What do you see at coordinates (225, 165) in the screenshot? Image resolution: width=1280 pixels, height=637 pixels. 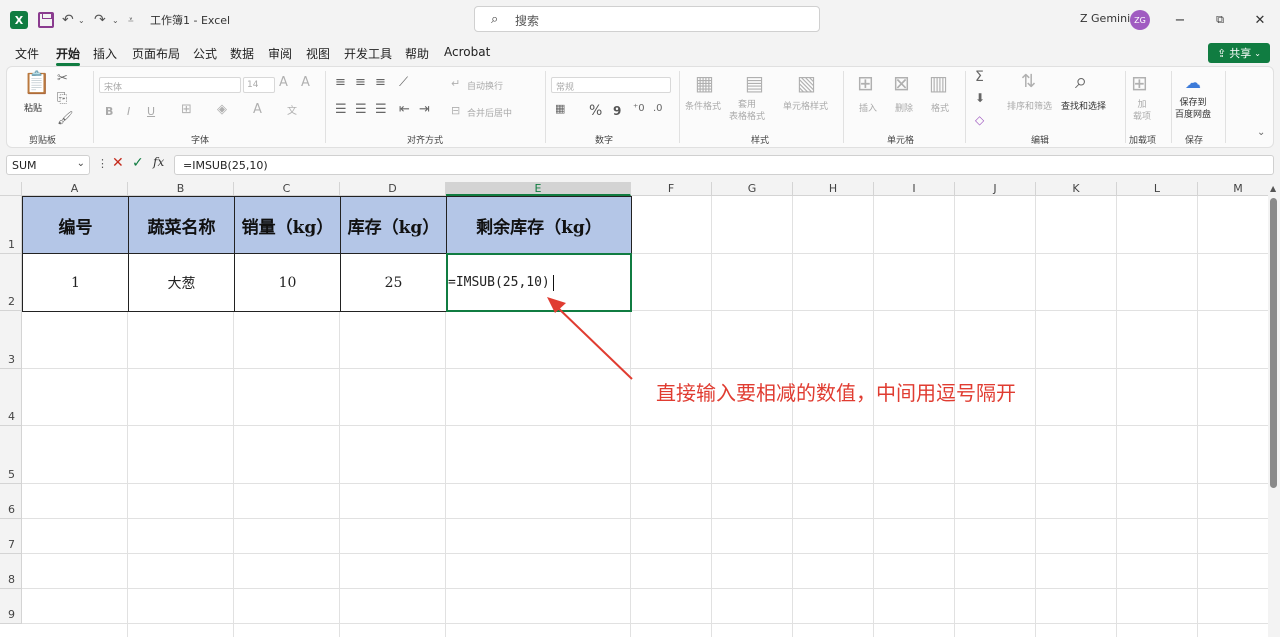 I see `formula-text: =IMSUB(25,10)` at bounding box center [225, 165].